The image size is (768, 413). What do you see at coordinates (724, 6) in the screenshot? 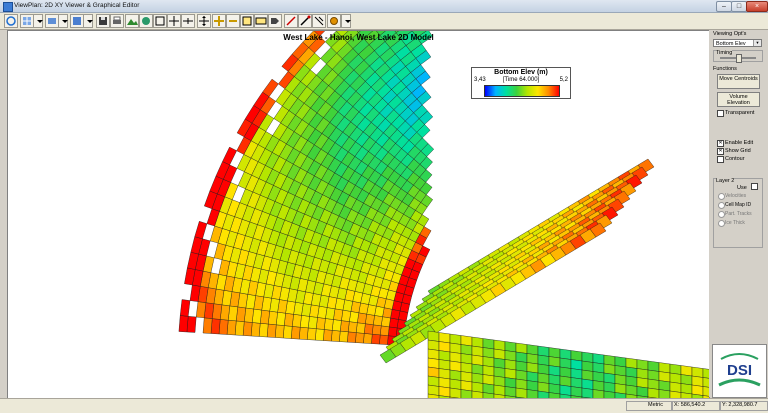
I see `minimize-button: –` at bounding box center [724, 6].